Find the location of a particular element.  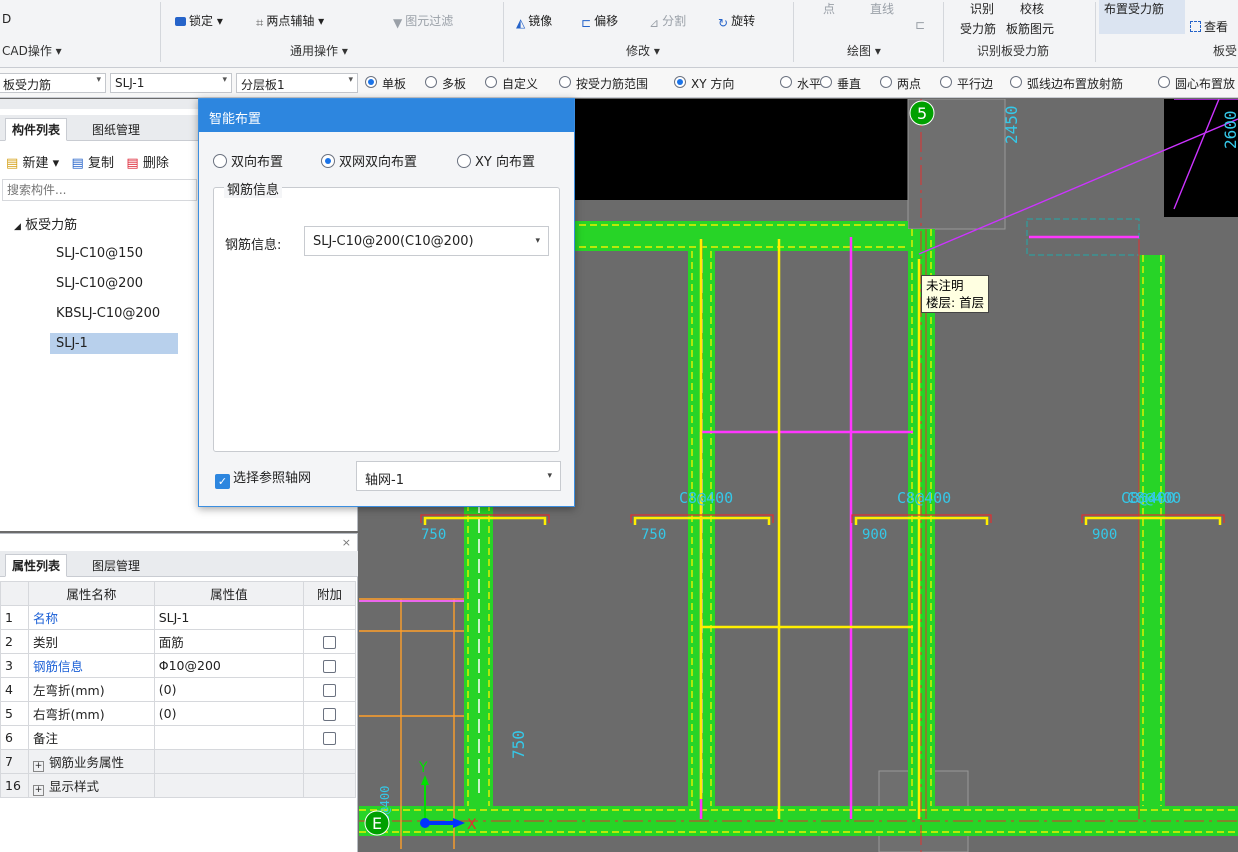

offset-button: ⊏ 偏移 is located at coordinates (599, 21).